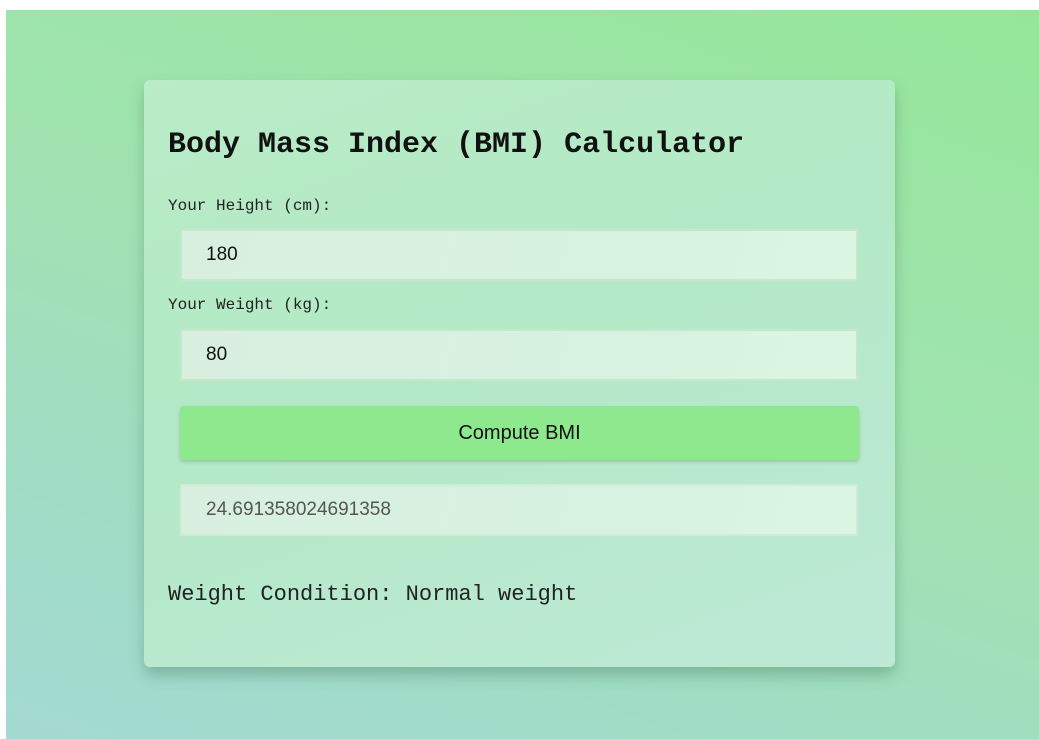 Image resolution: width=1039 pixels, height=739 pixels. What do you see at coordinates (519, 355) in the screenshot?
I see `weight-input` at bounding box center [519, 355].